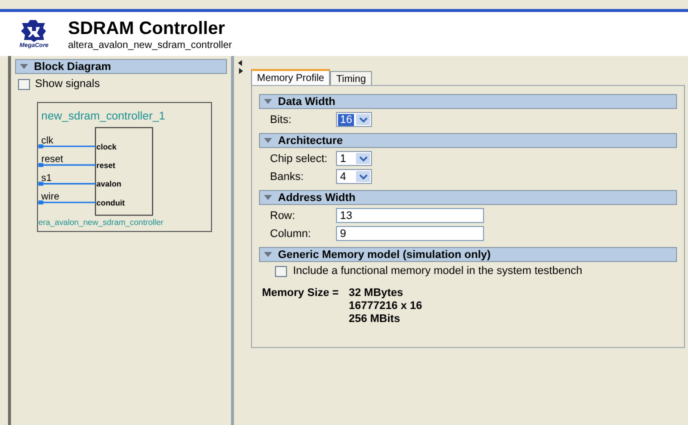 The height and width of the screenshot is (425, 688). What do you see at coordinates (106, 147) in the screenshot?
I see `port-label: clock` at bounding box center [106, 147].